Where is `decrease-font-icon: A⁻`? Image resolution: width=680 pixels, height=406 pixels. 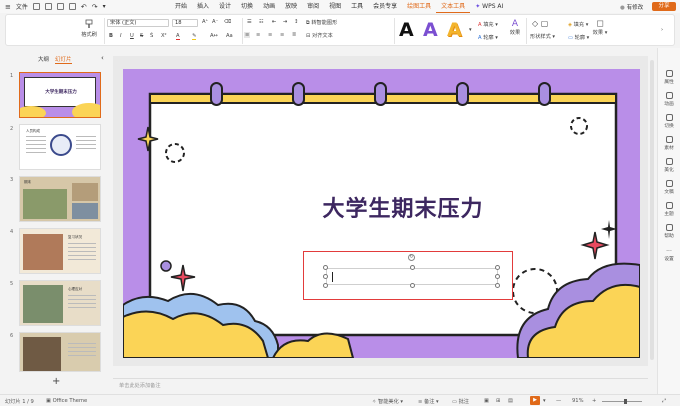 decrease-font-icon: A⁻ is located at coordinates (215, 22).